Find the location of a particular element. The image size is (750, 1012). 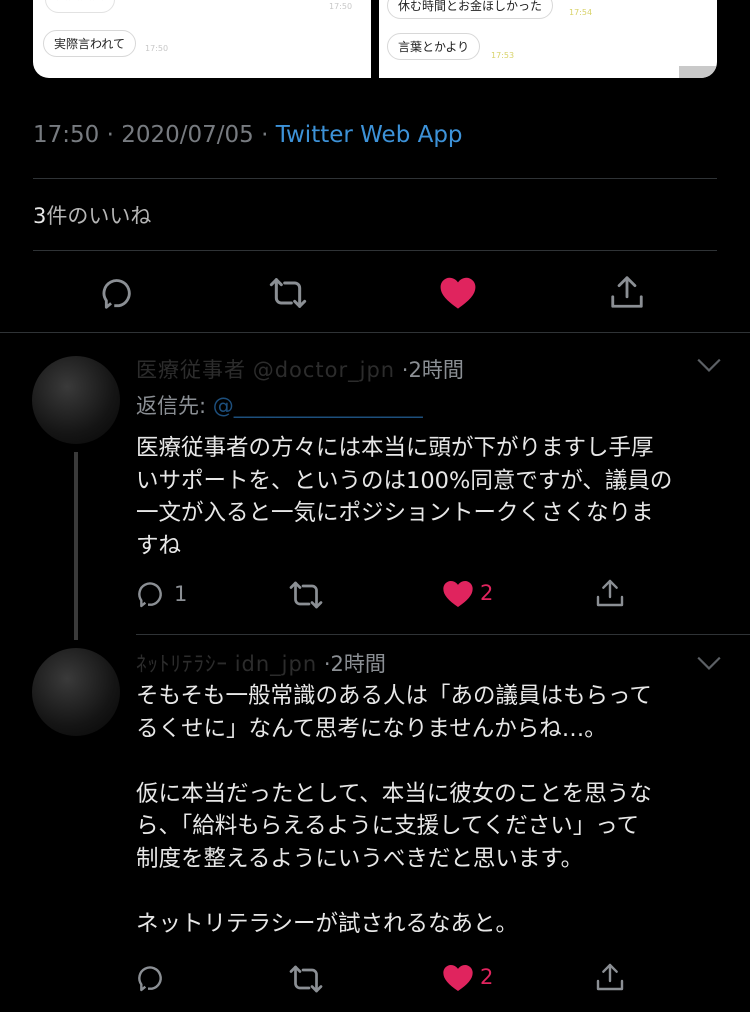

reply-to-label: 返信先: is located at coordinates (171, 406).